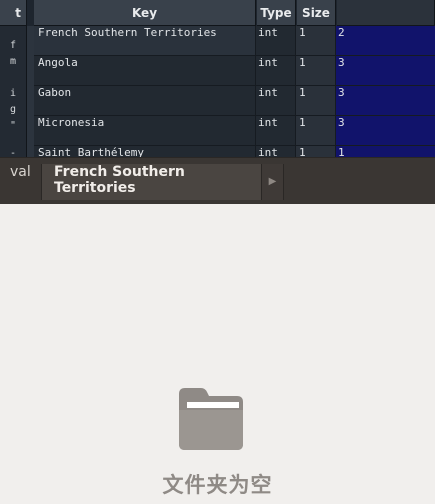 Image resolution: width=435 pixels, height=504 pixels. Describe the element at coordinates (145, 41) in the screenshot. I see `cell-key: French Southern Territories` at that location.